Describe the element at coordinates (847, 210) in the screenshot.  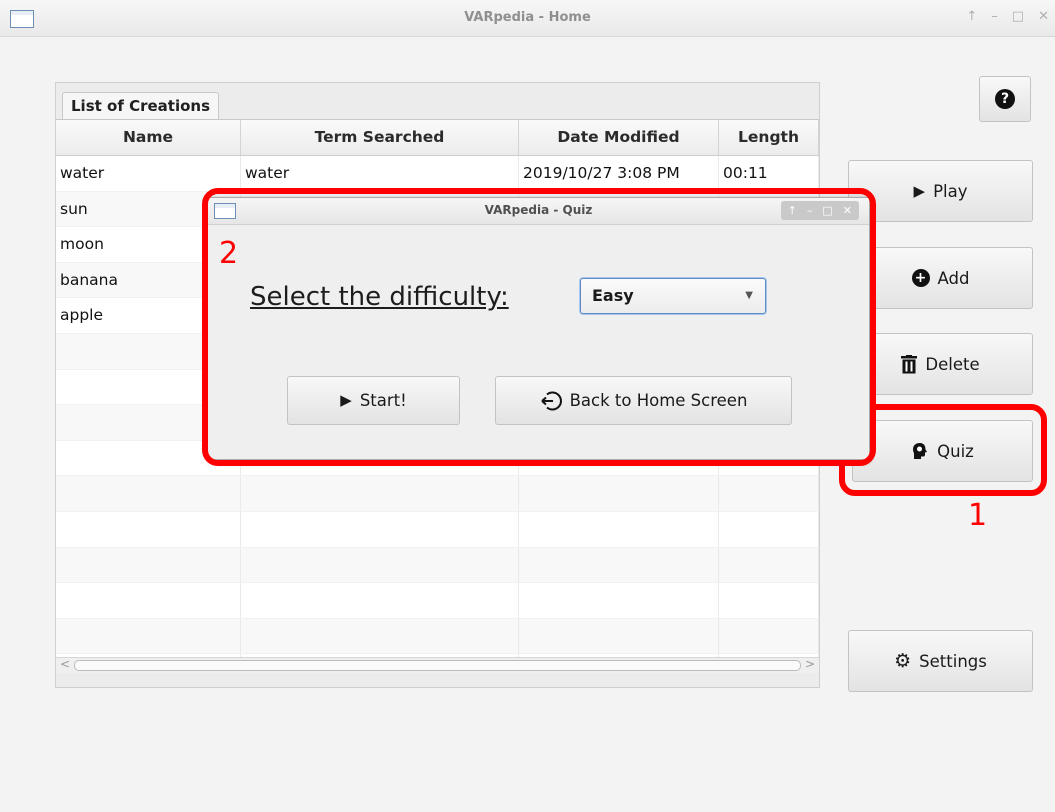
I see `dialog-close-icon: ✕` at that location.